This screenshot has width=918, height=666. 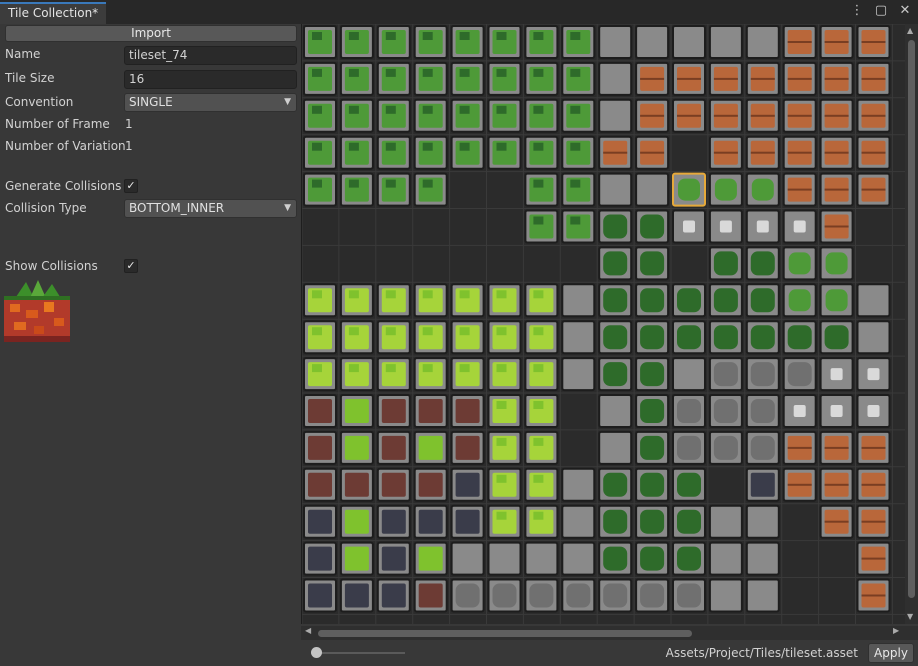 What do you see at coordinates (53, 13) in the screenshot?
I see `tab-tile-collection: Tile Collection*` at bounding box center [53, 13].